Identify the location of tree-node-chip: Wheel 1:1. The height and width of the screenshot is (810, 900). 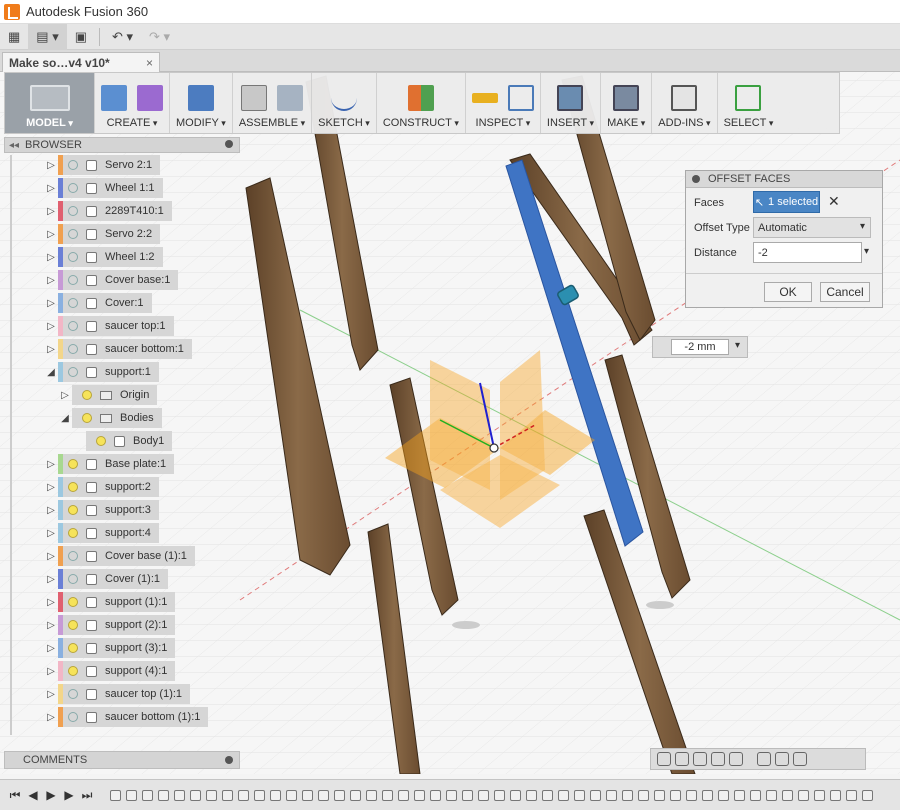
(110, 188).